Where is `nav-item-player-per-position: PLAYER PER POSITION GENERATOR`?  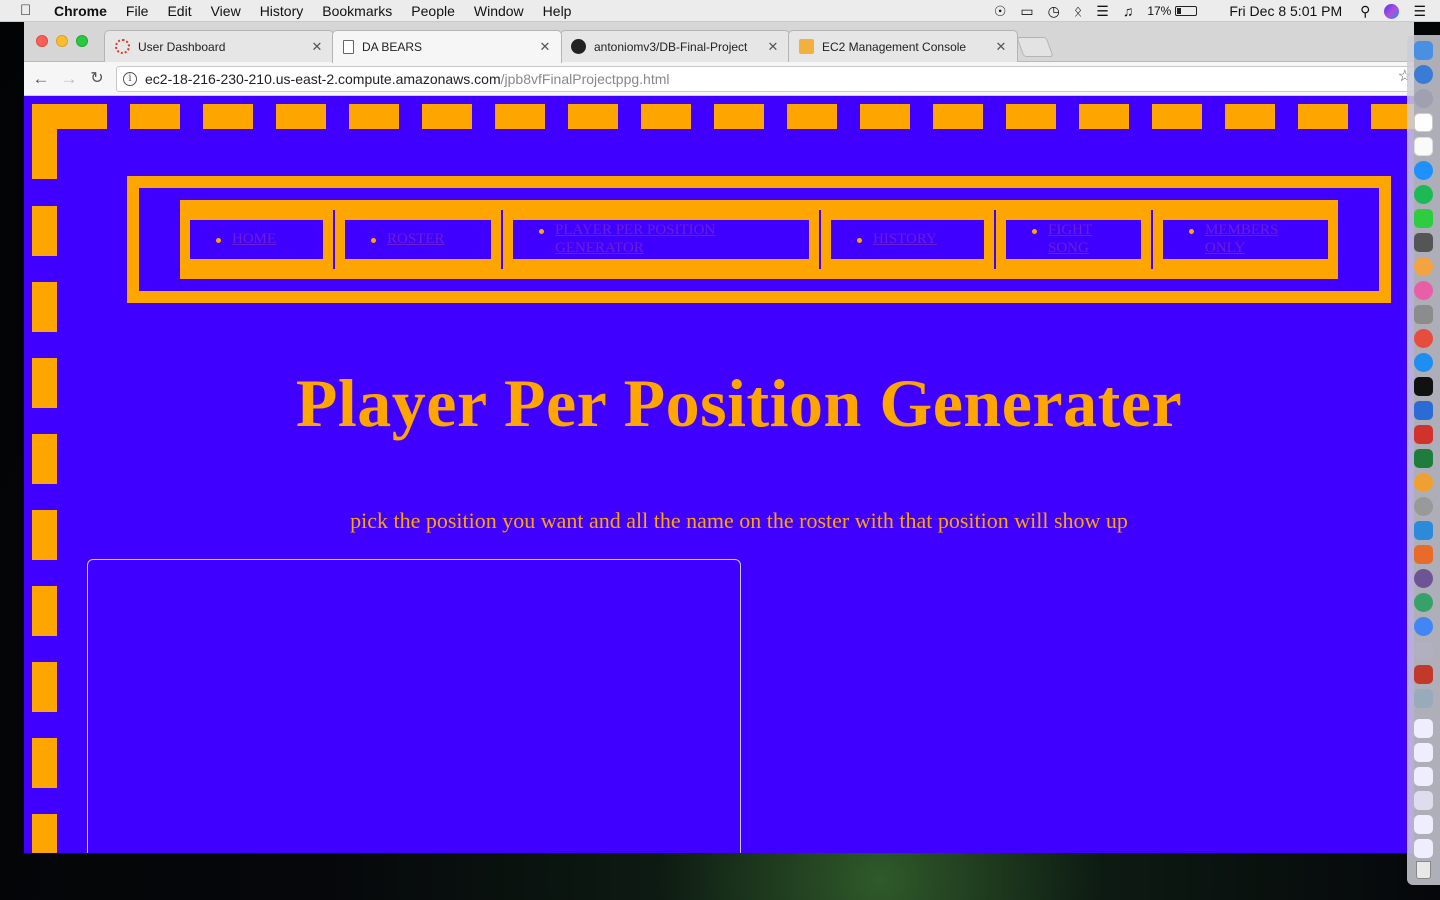 nav-item-player-per-position: PLAYER PER POSITION GENERATOR is located at coordinates (661, 239).